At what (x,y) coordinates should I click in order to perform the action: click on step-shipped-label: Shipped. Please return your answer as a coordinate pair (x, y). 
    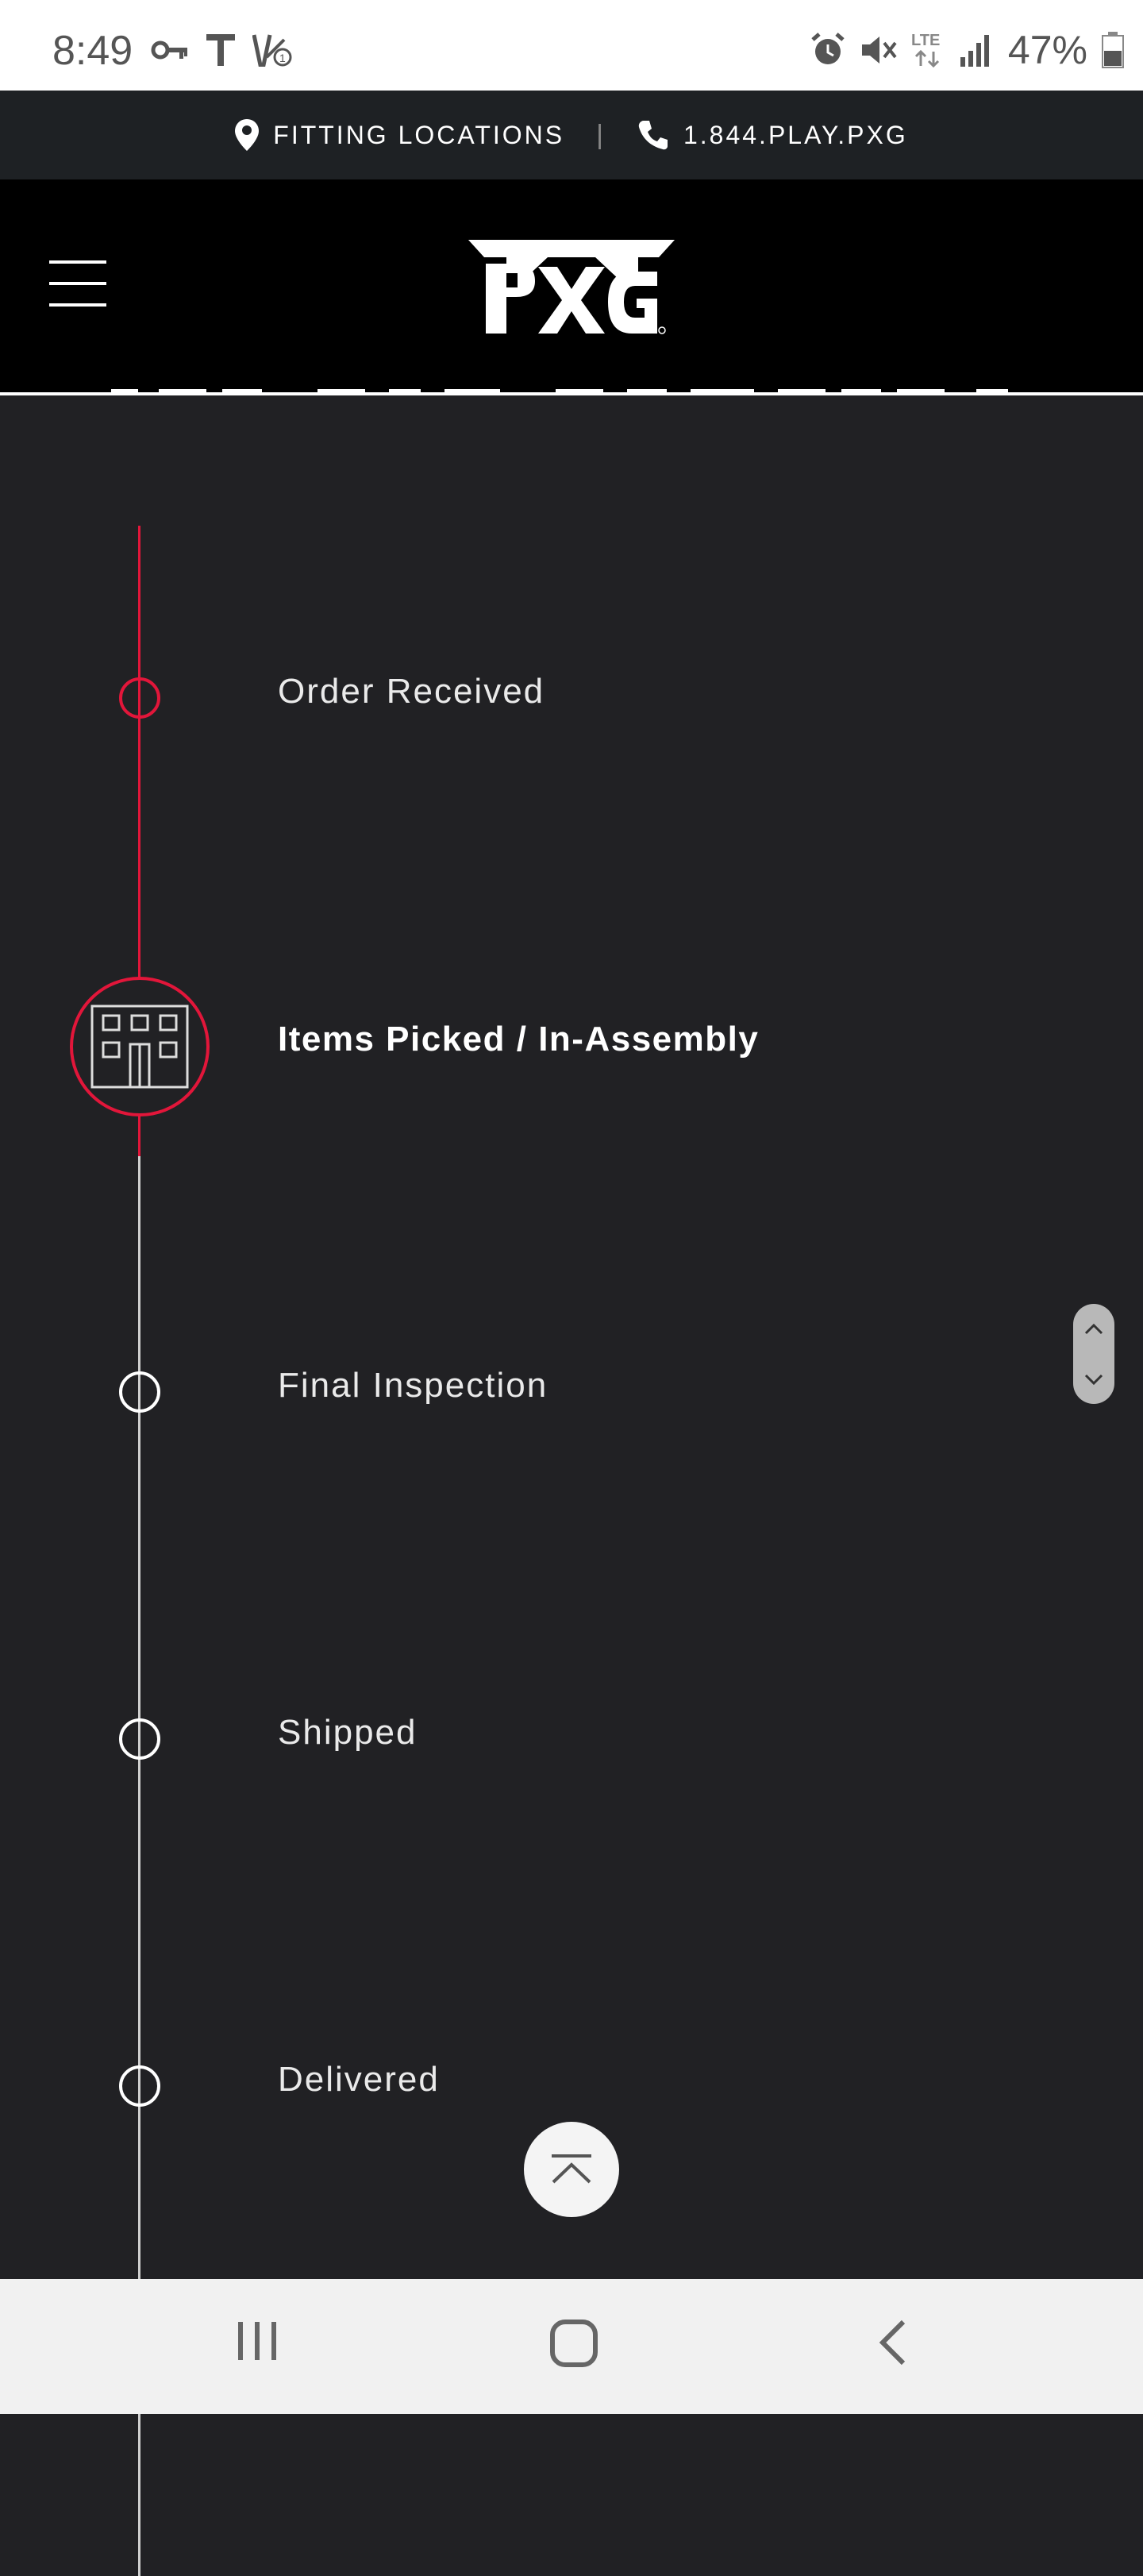
    Looking at the image, I should click on (348, 1732).